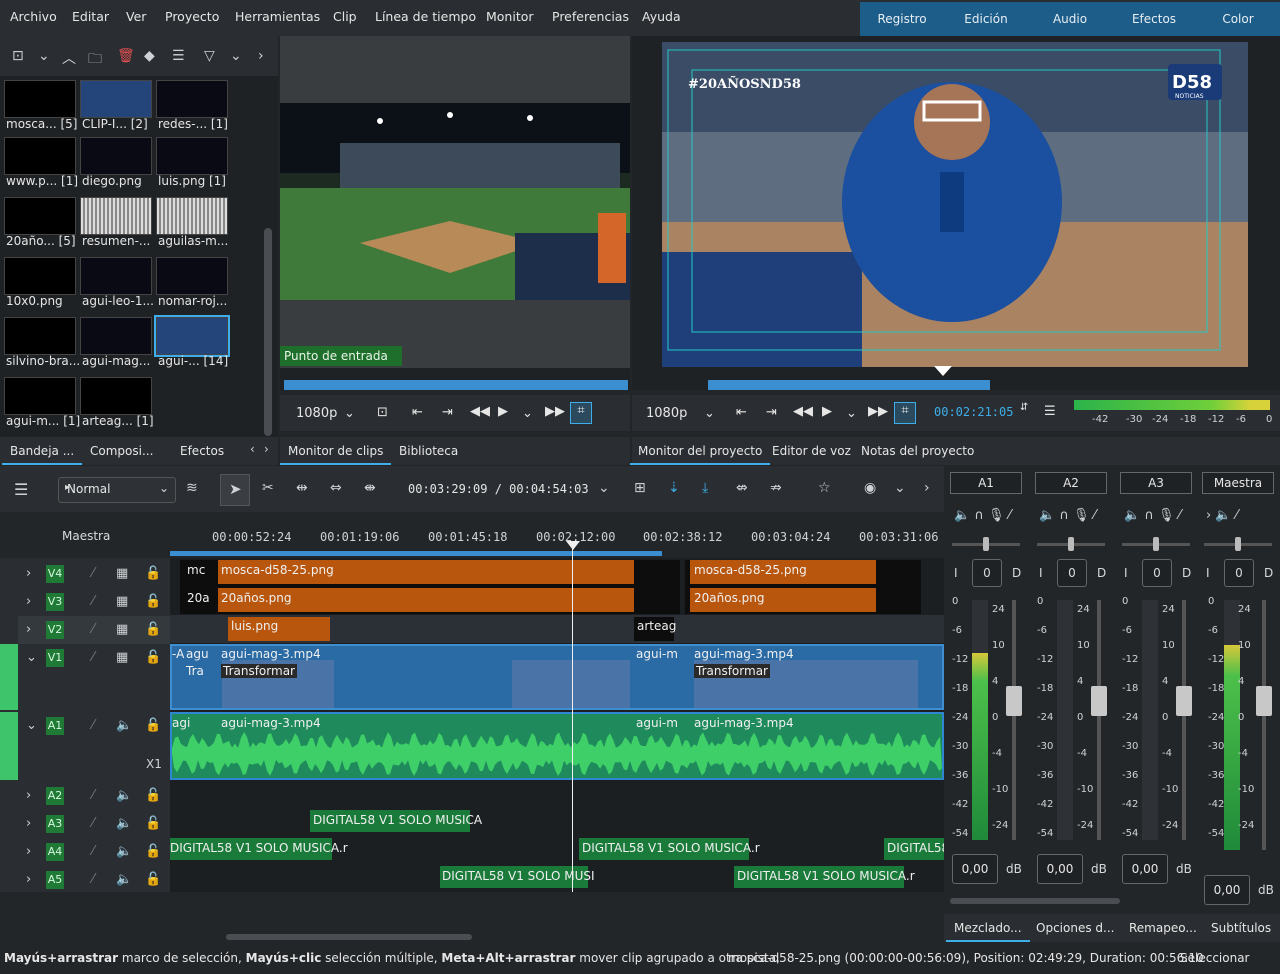 Image resolution: width=1280 pixels, height=974 pixels. I want to click on menu-proyecto: Proyecto, so click(192, 16).